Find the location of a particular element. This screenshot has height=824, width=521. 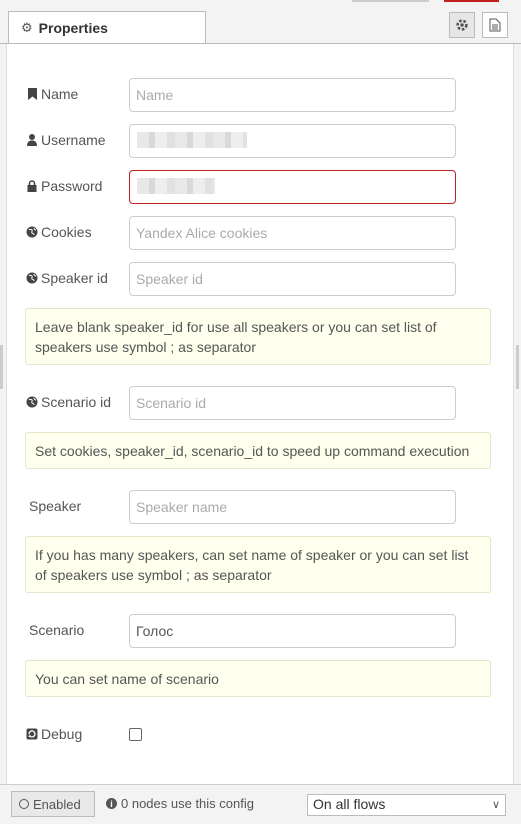

scenario-input is located at coordinates (292, 631).